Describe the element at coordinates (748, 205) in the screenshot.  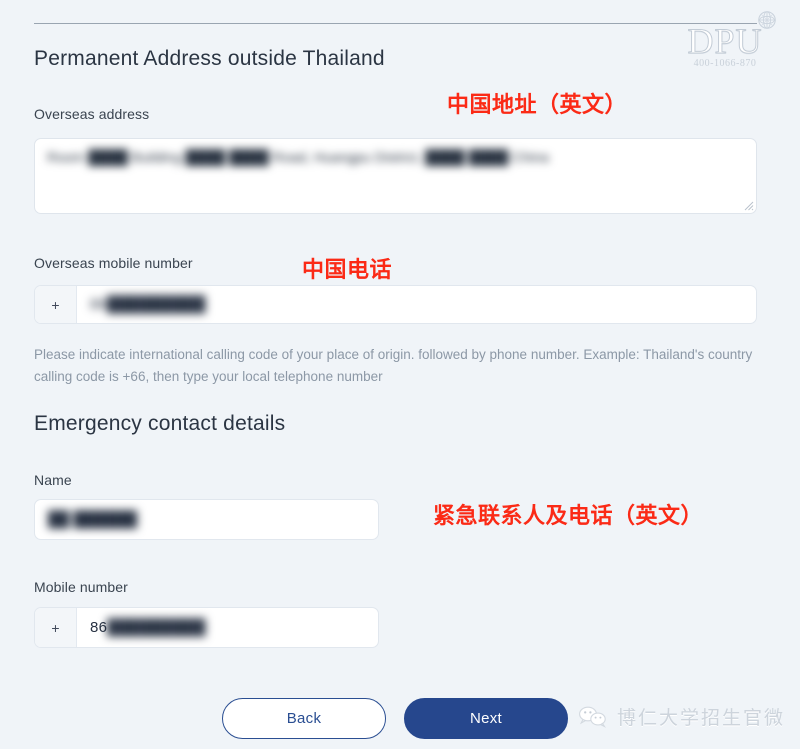
I see `textarea-resize-handle-icon` at that location.